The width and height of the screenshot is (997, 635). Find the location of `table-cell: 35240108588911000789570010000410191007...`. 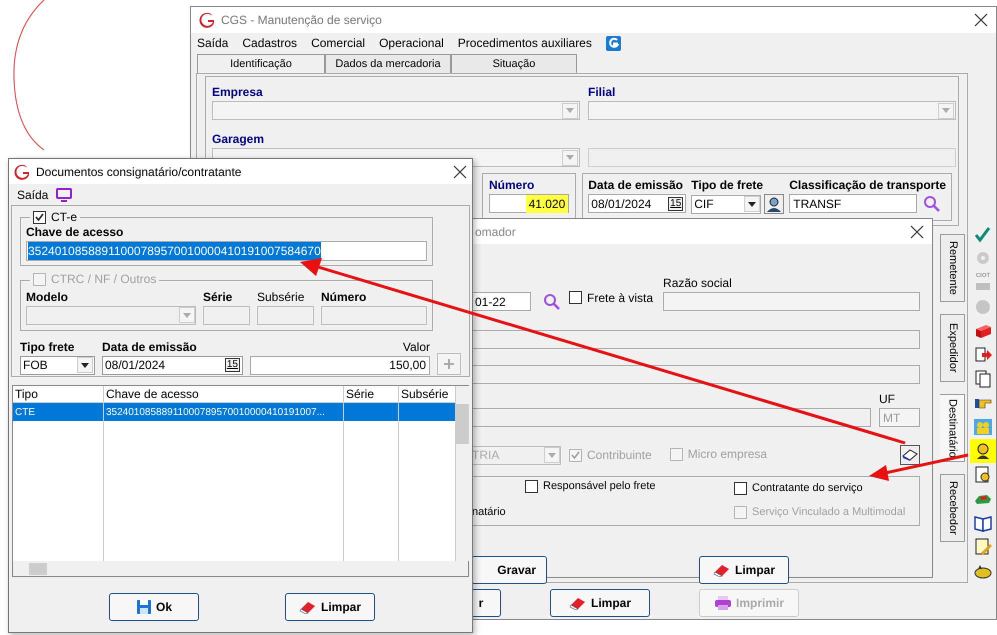

table-cell: 35240108588911000789570010000410191007... is located at coordinates (224, 412).